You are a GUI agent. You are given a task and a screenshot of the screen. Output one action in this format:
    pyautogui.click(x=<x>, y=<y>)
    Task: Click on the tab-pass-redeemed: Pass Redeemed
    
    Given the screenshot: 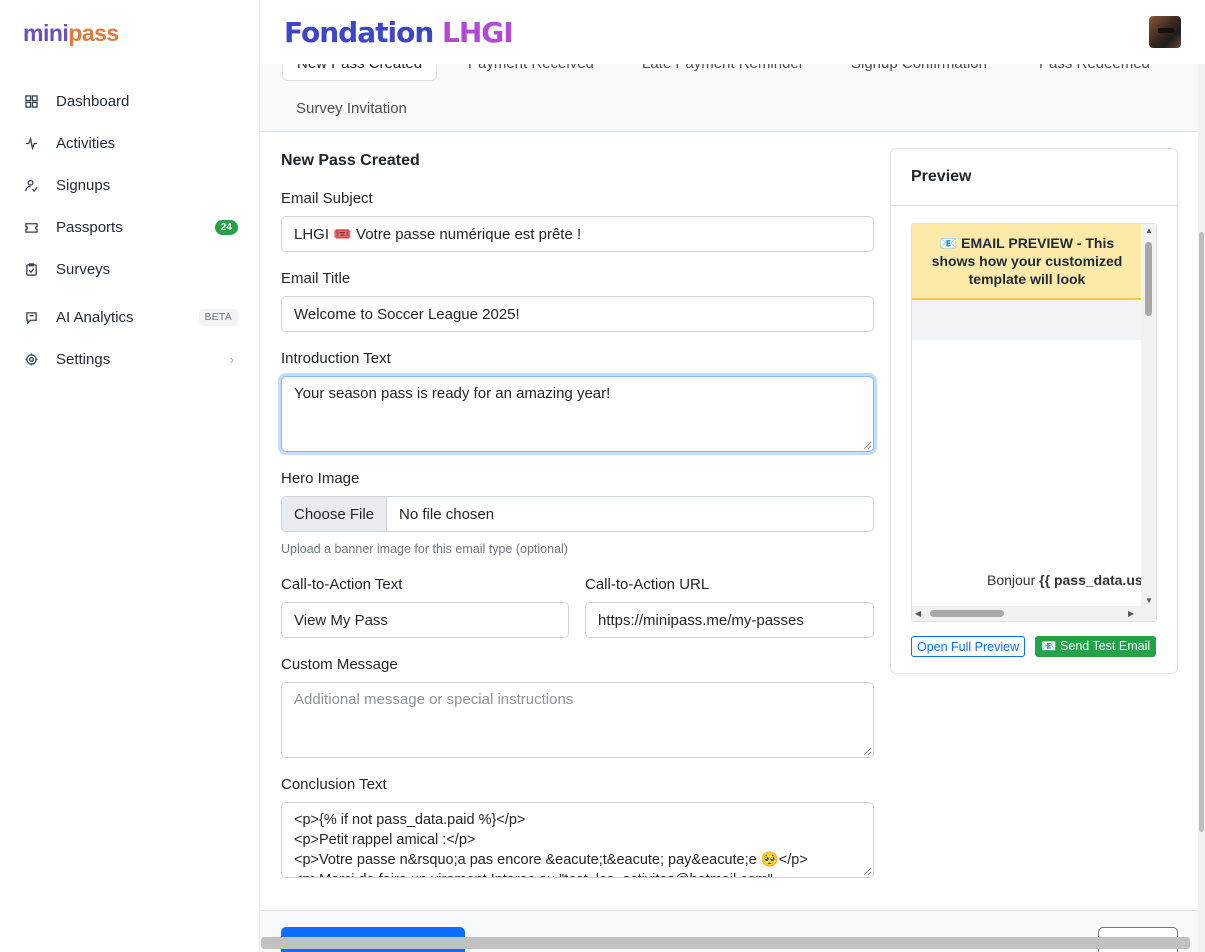 What is the action you would take?
    pyautogui.click(x=1094, y=68)
    